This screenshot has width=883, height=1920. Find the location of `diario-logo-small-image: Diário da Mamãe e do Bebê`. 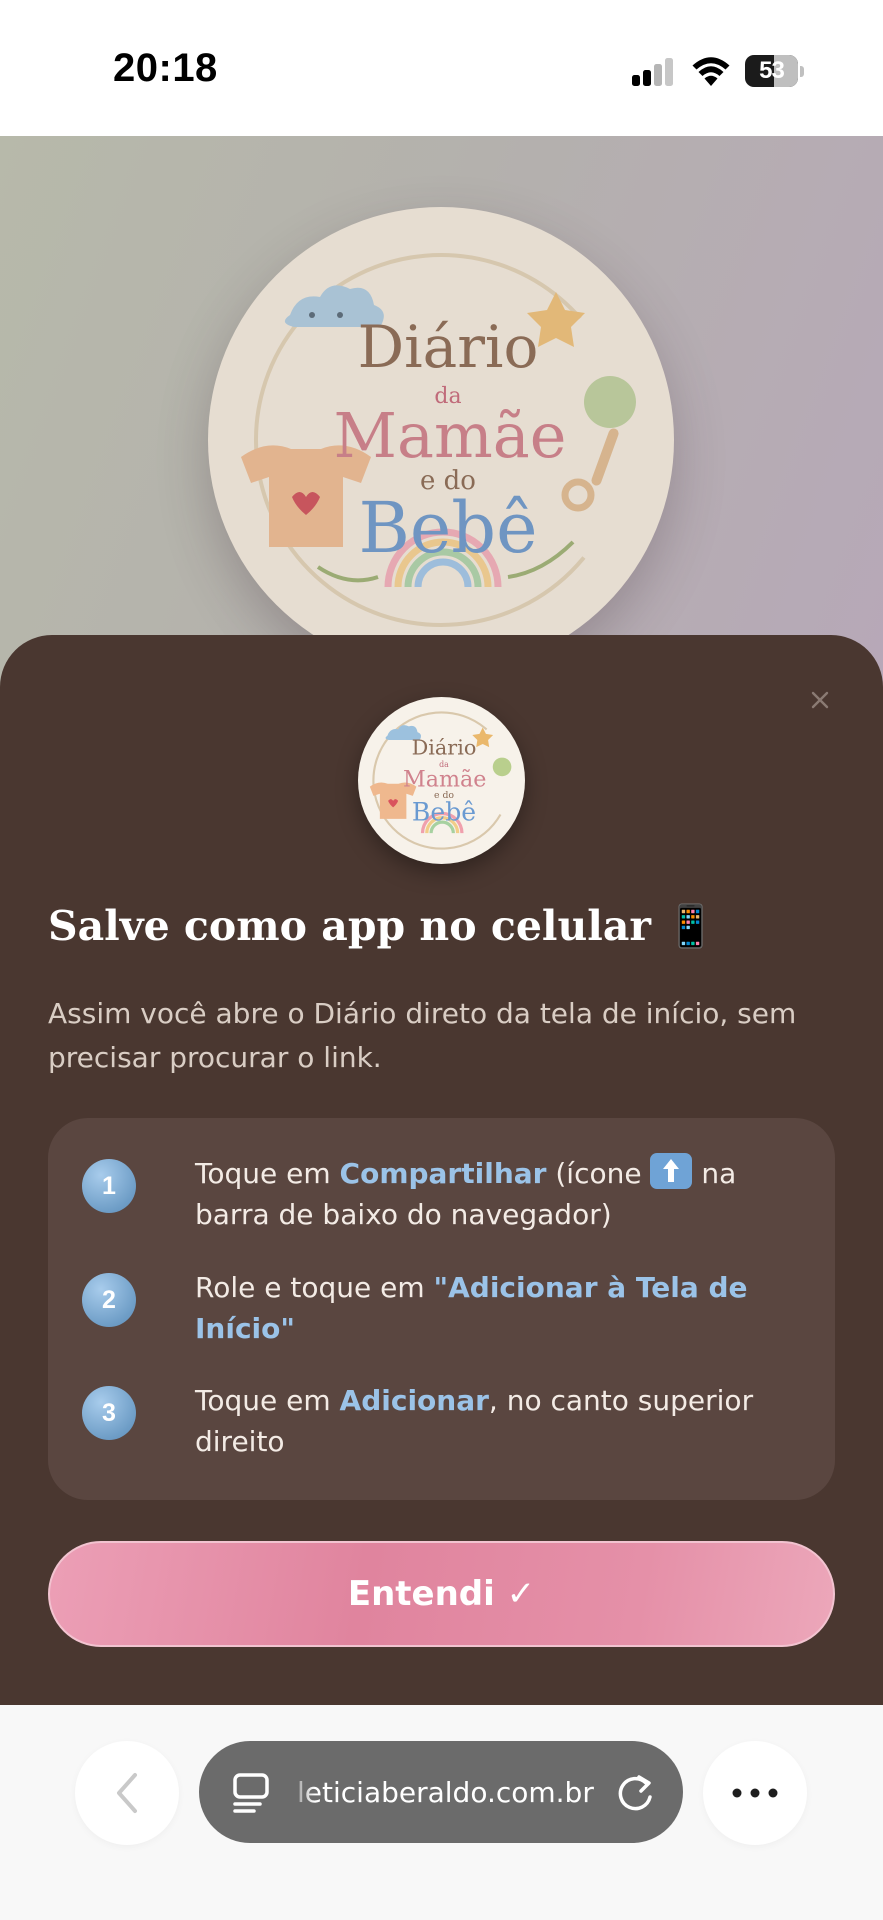

diario-logo-small-image: Diário da Mamãe e do Bebê is located at coordinates (440, 780).